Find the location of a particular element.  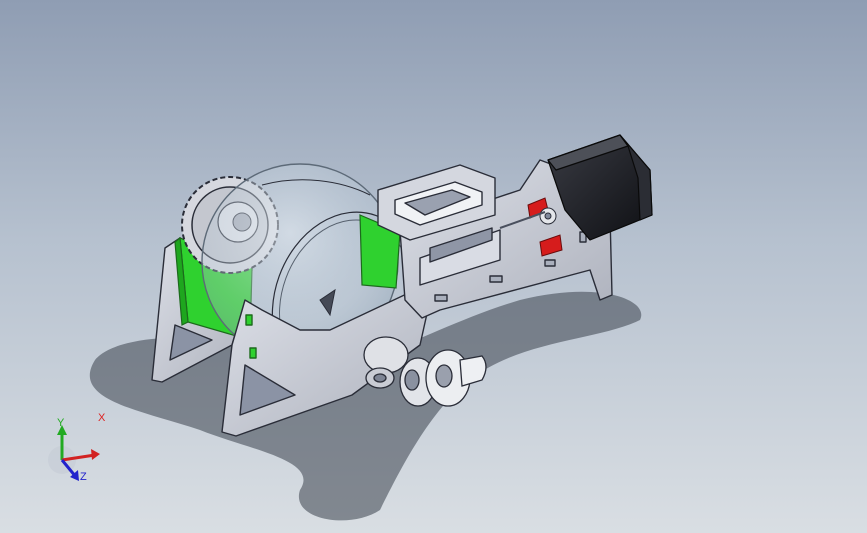

z-axis-label: Z is located at coordinates (83, 477).